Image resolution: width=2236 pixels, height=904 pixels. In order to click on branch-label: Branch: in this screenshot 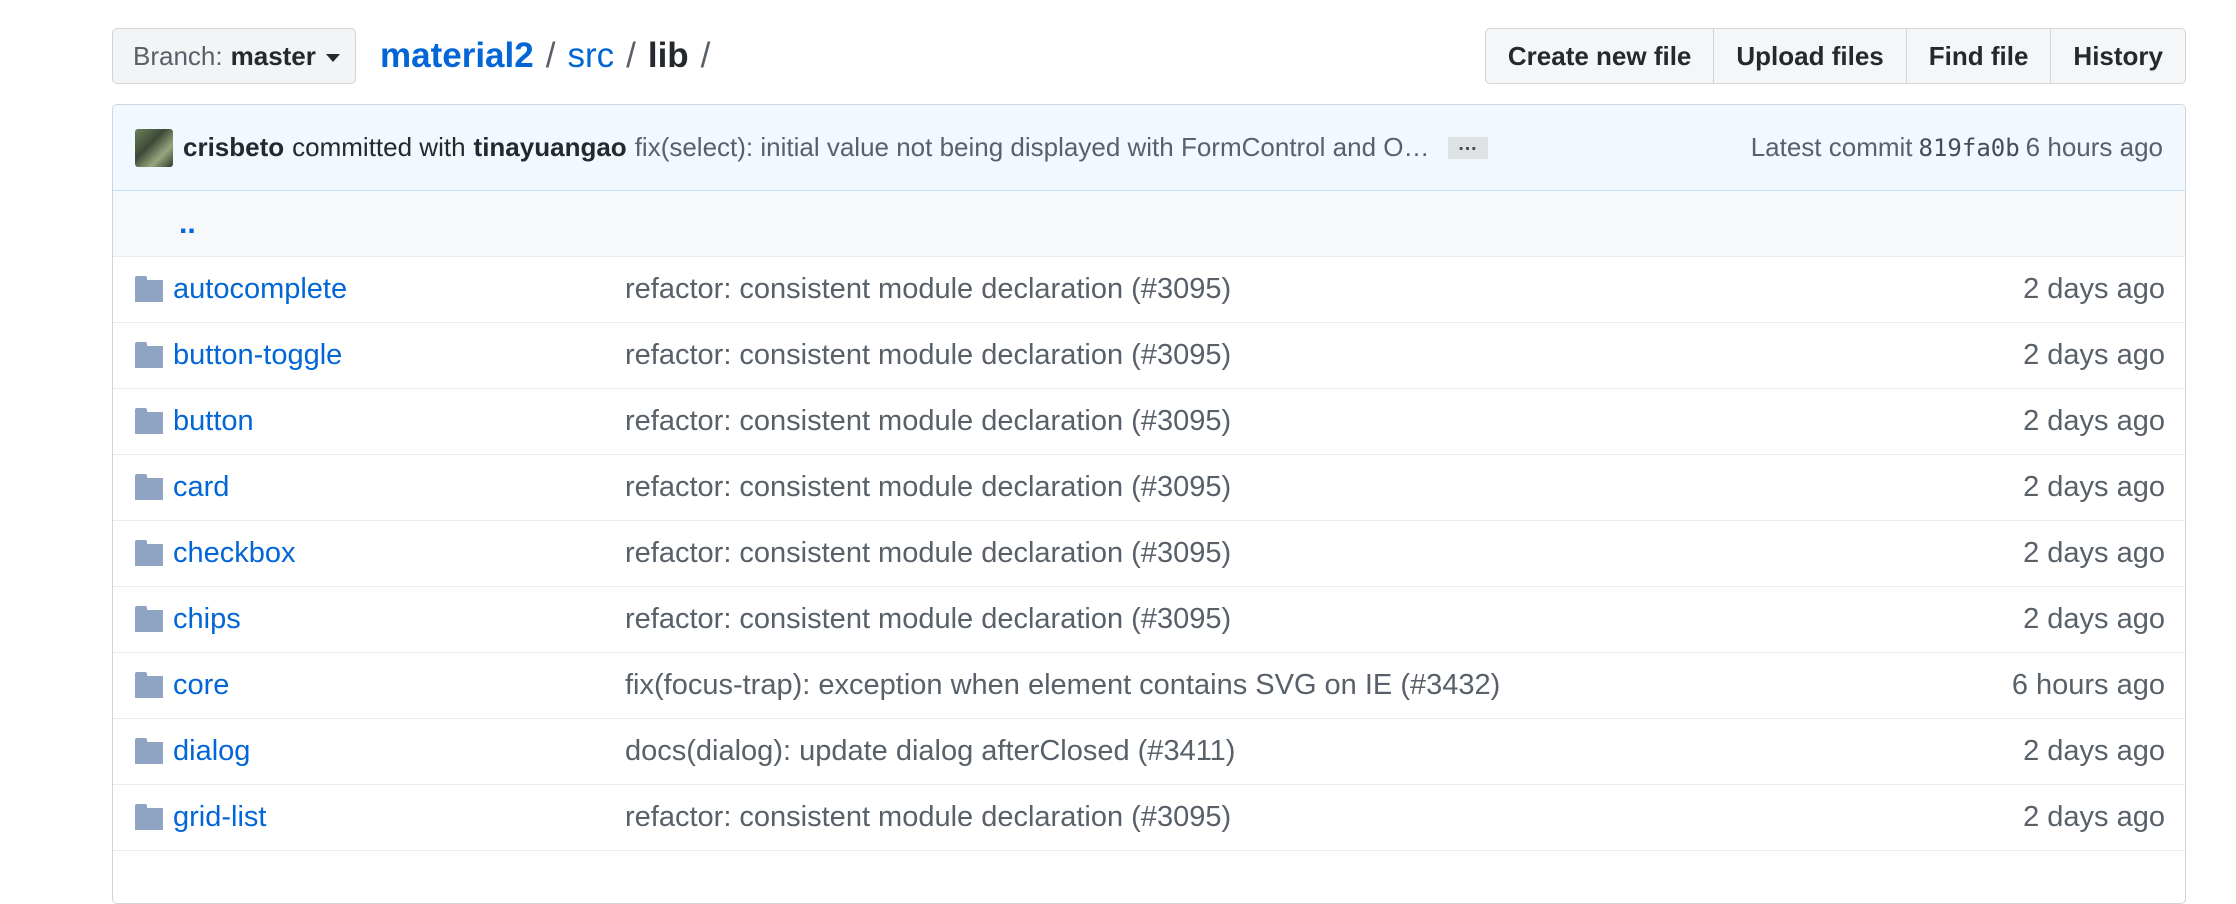, I will do `click(178, 55)`.